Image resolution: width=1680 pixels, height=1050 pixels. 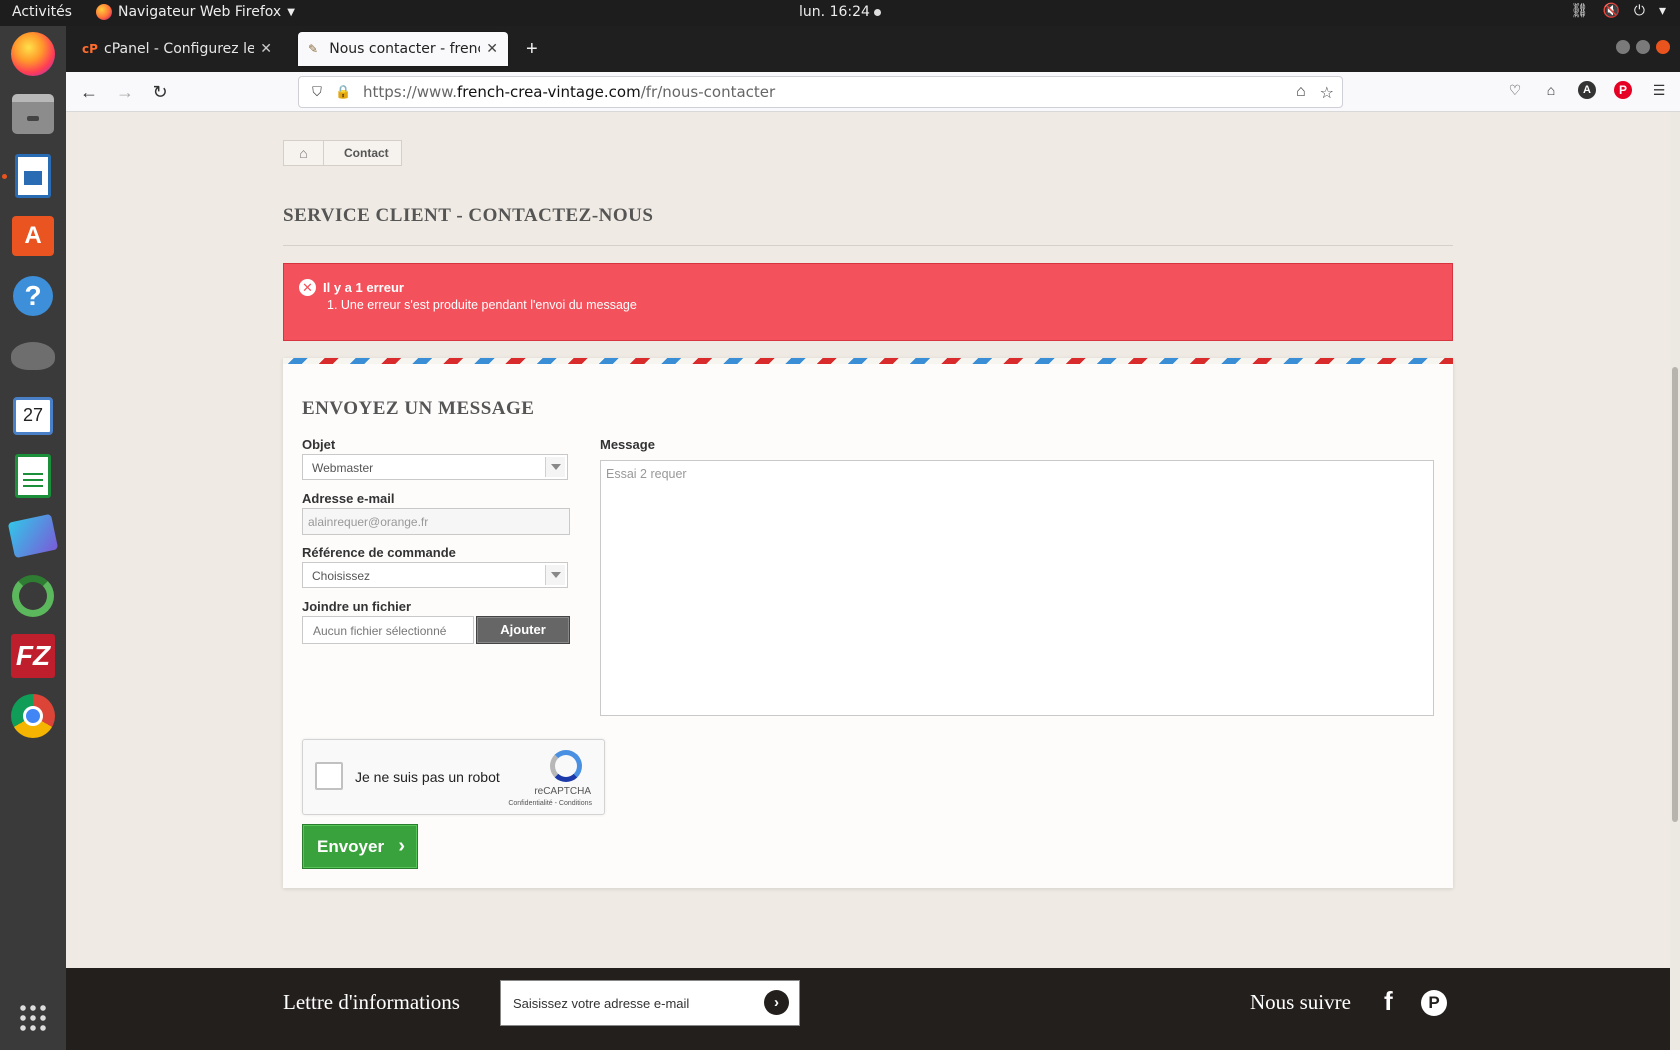 What do you see at coordinates (435, 575) in the screenshot?
I see `order-reference-select: Choisissez` at bounding box center [435, 575].